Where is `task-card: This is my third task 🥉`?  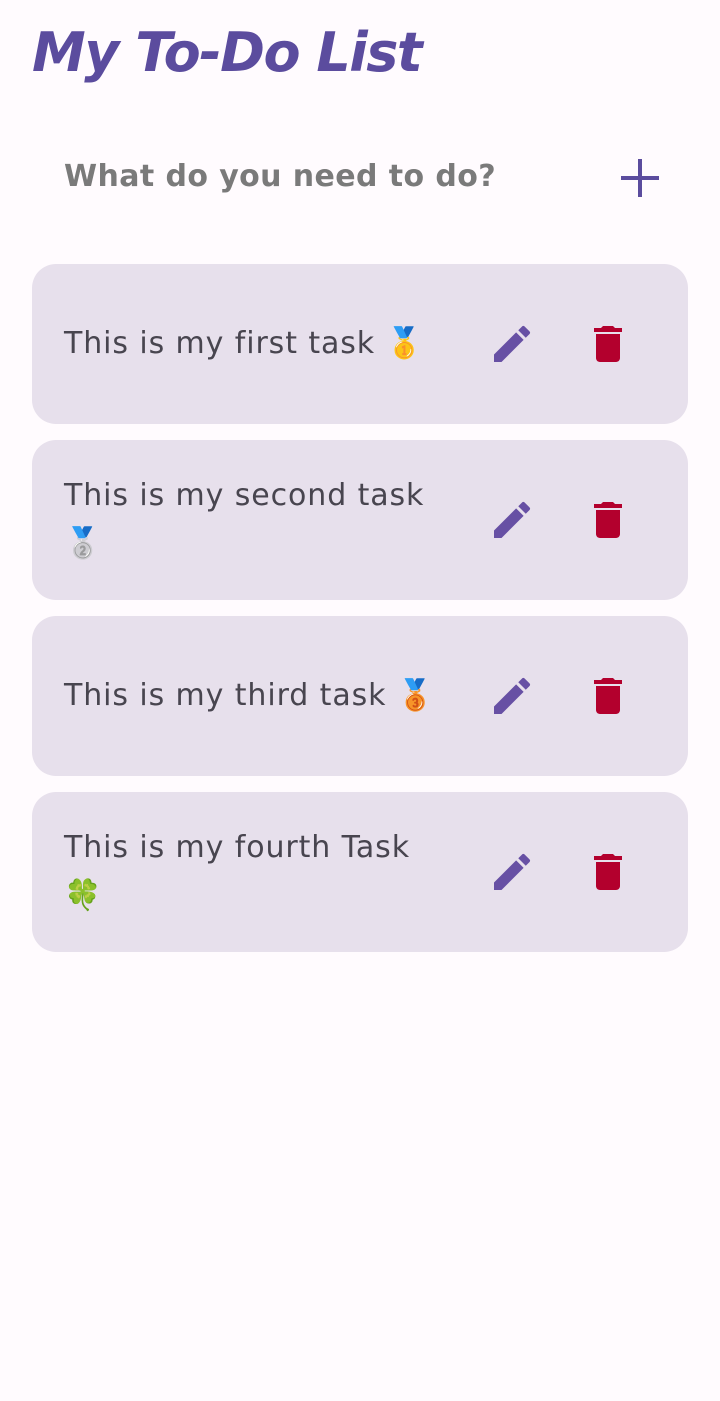
task-card: This is my third task 🥉 is located at coordinates (360, 696).